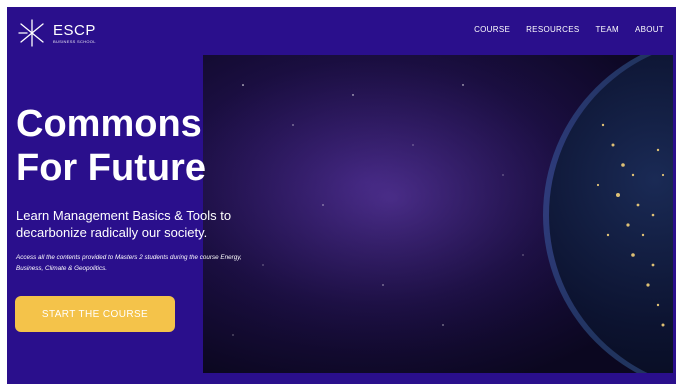 The width and height of the screenshot is (681, 389). What do you see at coordinates (607, 29) in the screenshot?
I see `nav-item-team: TEAM` at bounding box center [607, 29].